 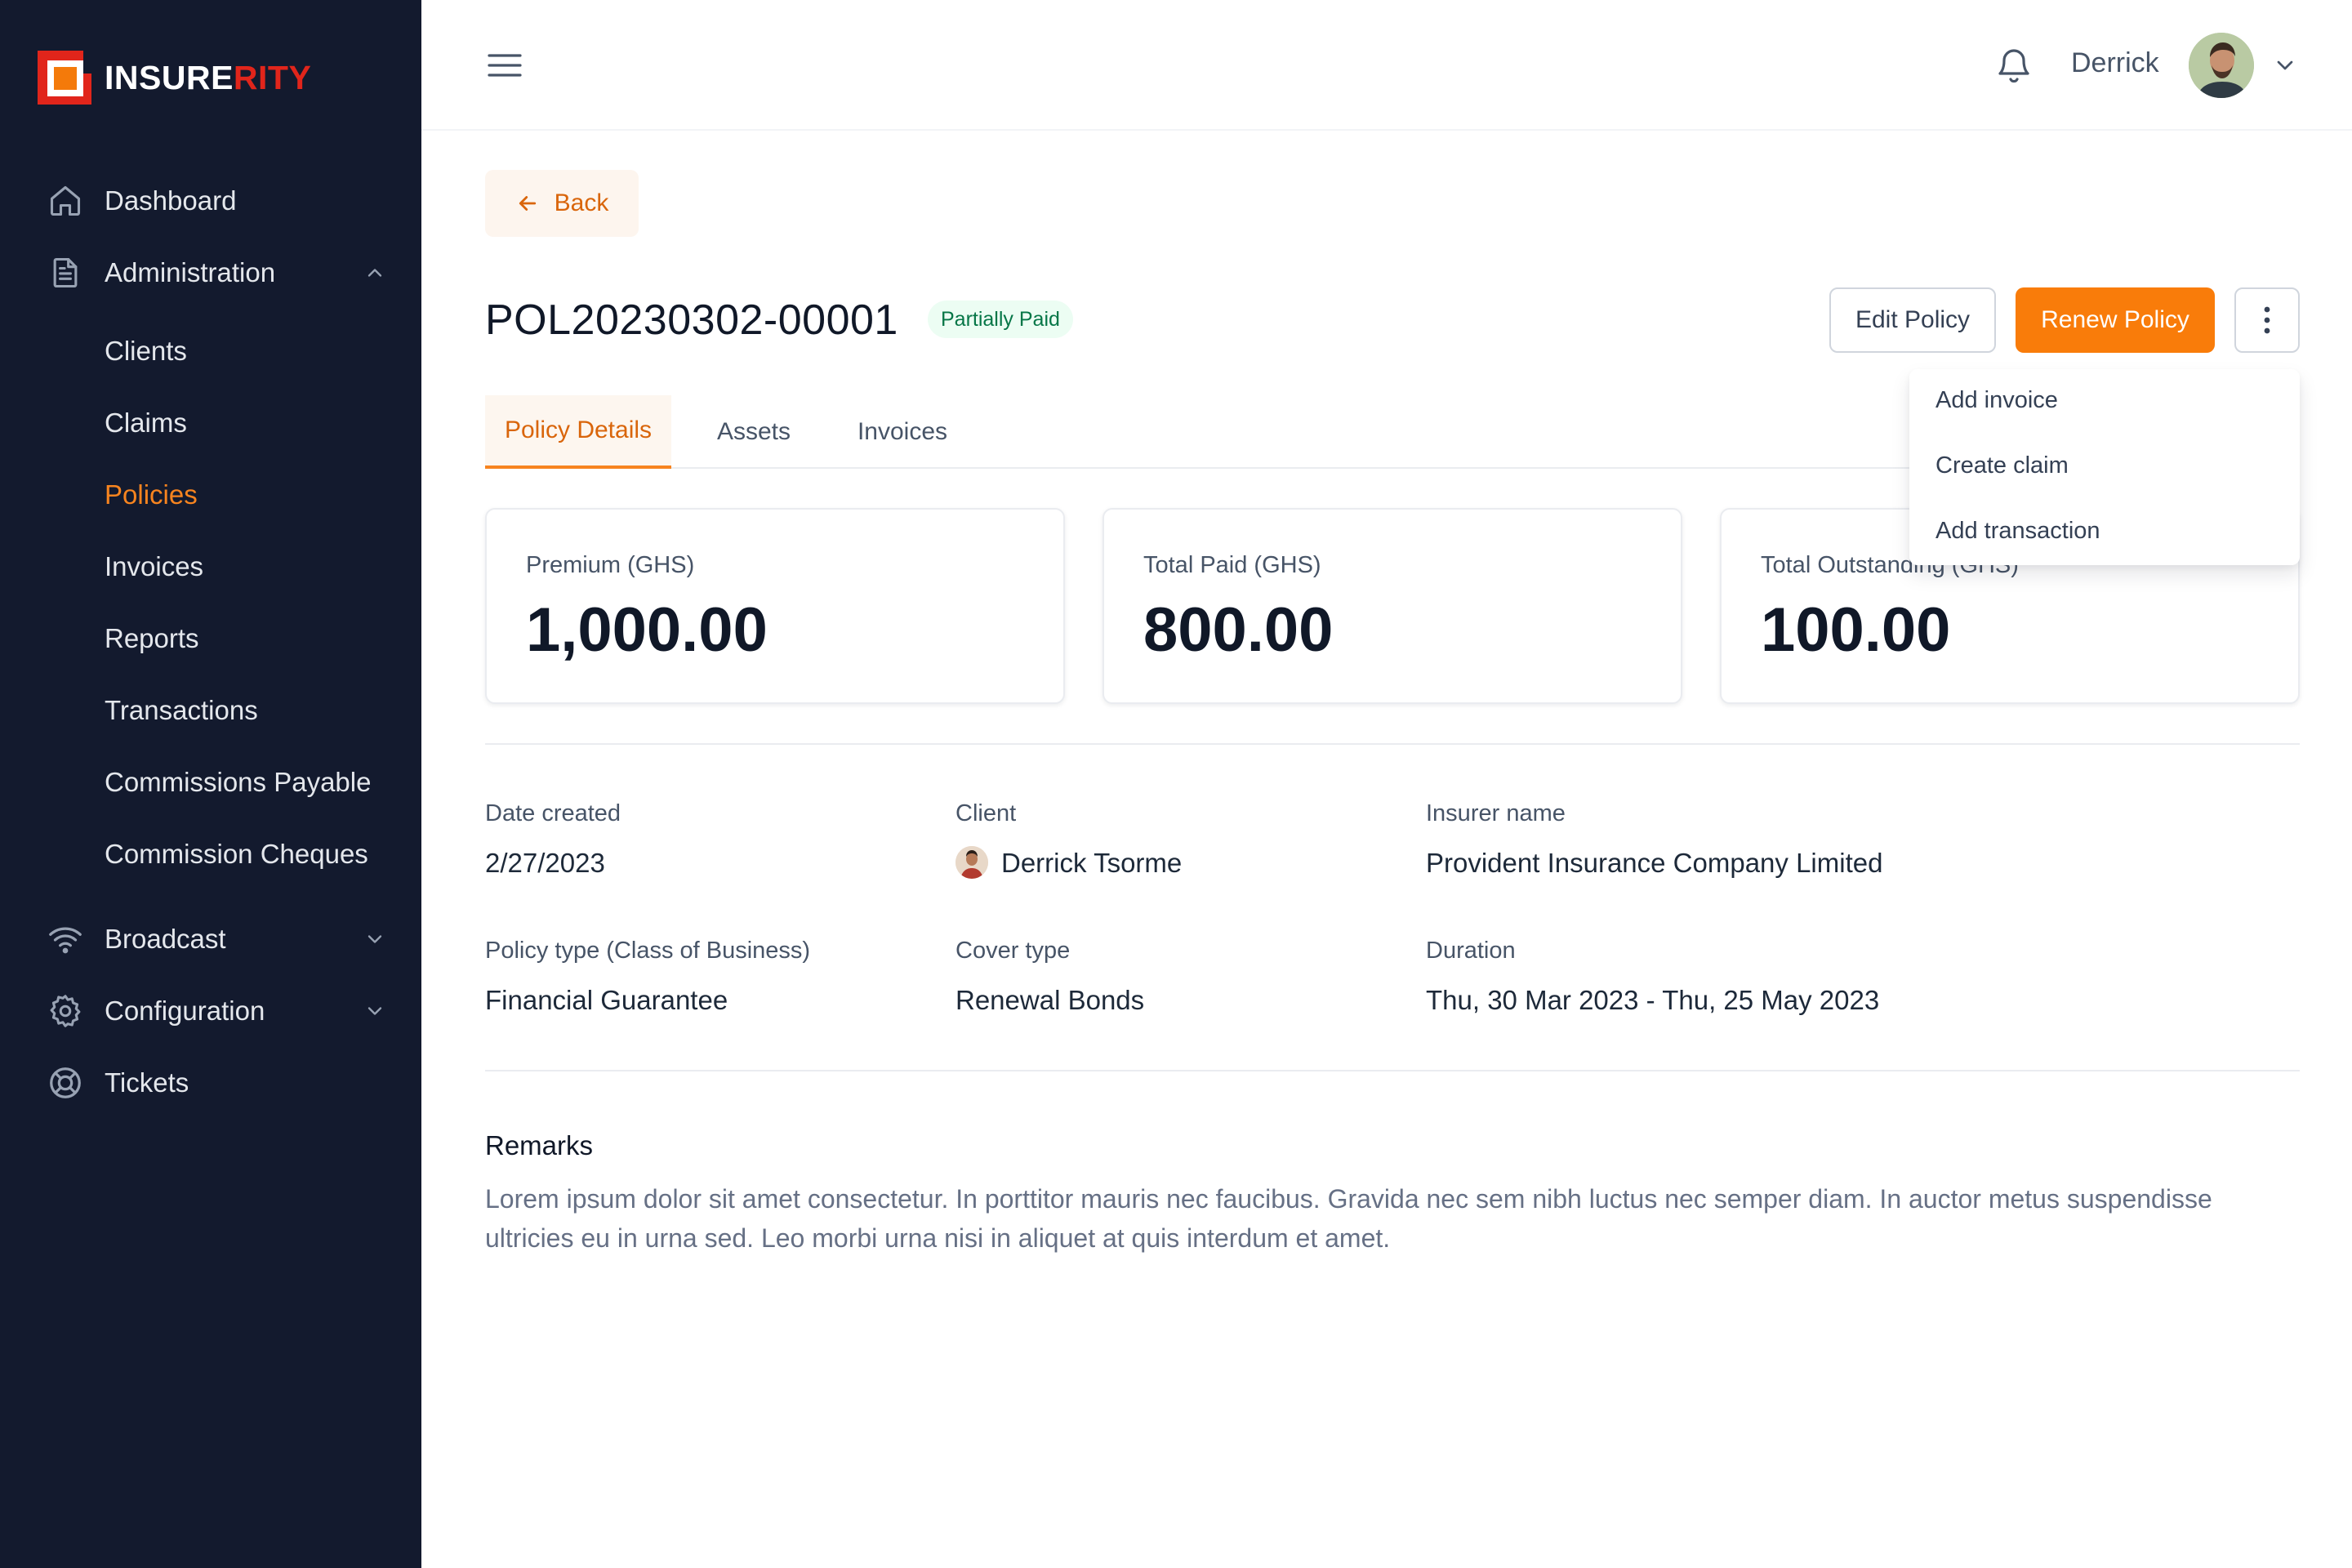 What do you see at coordinates (545, 863) in the screenshot?
I see `date-created-value: 2/27/2023` at bounding box center [545, 863].